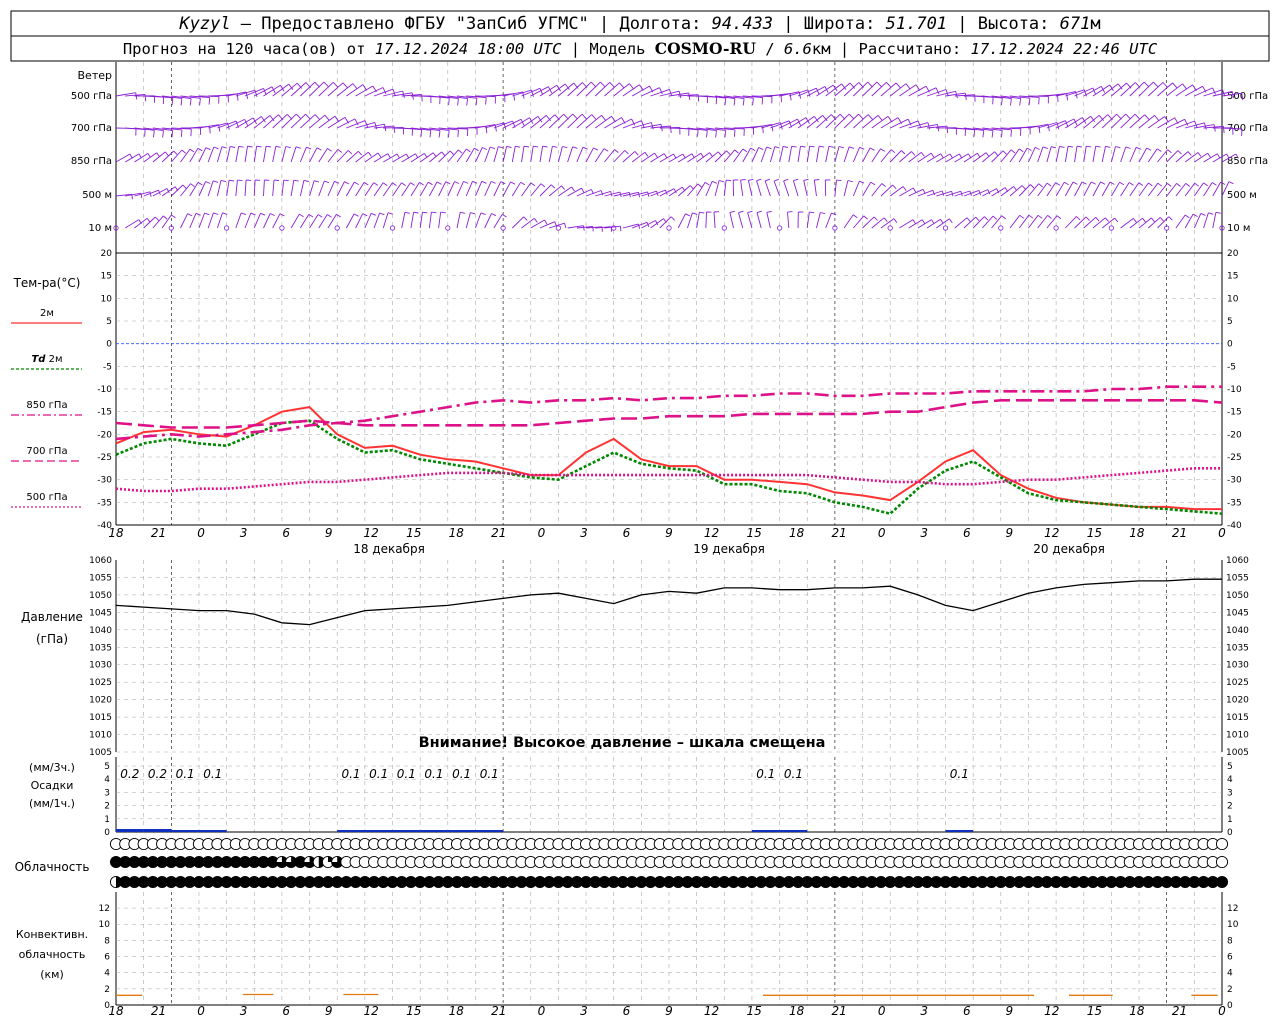 This screenshot has height=1024, width=1280. Describe the element at coordinates (47, 283) in the screenshot. I see `temp-title: Тем-ра(°C)` at that location.